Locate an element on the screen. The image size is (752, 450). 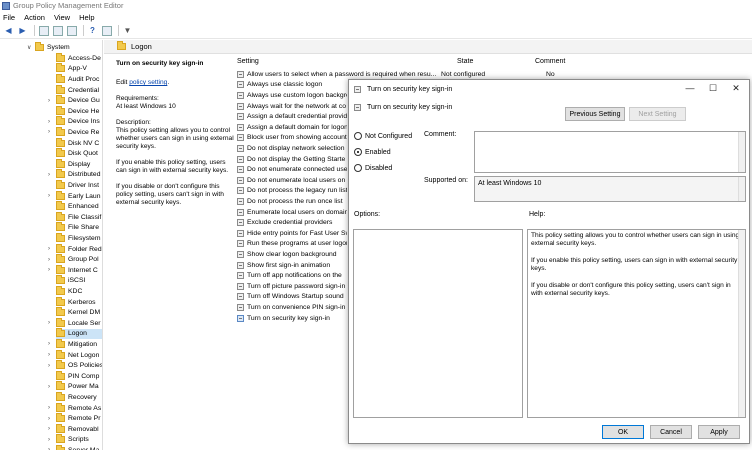
minimize-icon: — is located at coordinates (690, 88).